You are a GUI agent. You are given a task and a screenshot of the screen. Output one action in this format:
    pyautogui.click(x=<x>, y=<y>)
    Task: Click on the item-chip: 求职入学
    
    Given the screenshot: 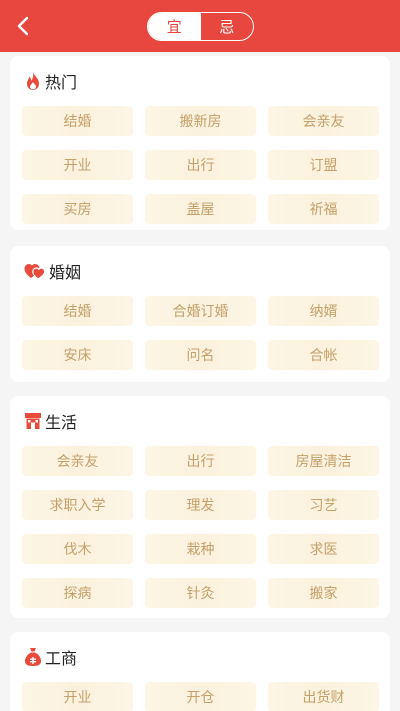 What is the action you would take?
    pyautogui.click(x=77, y=505)
    